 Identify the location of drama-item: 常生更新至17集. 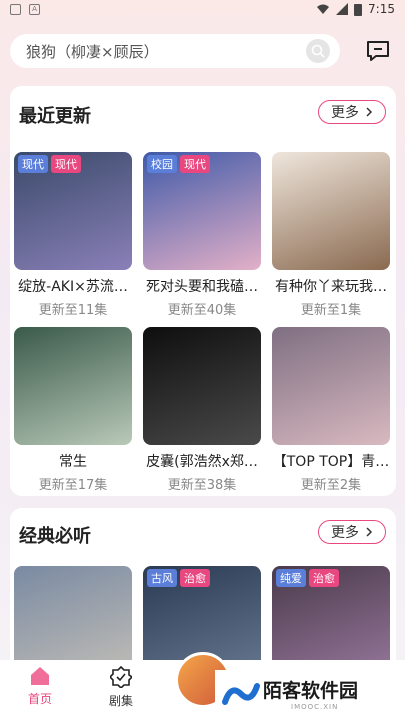
(73, 410).